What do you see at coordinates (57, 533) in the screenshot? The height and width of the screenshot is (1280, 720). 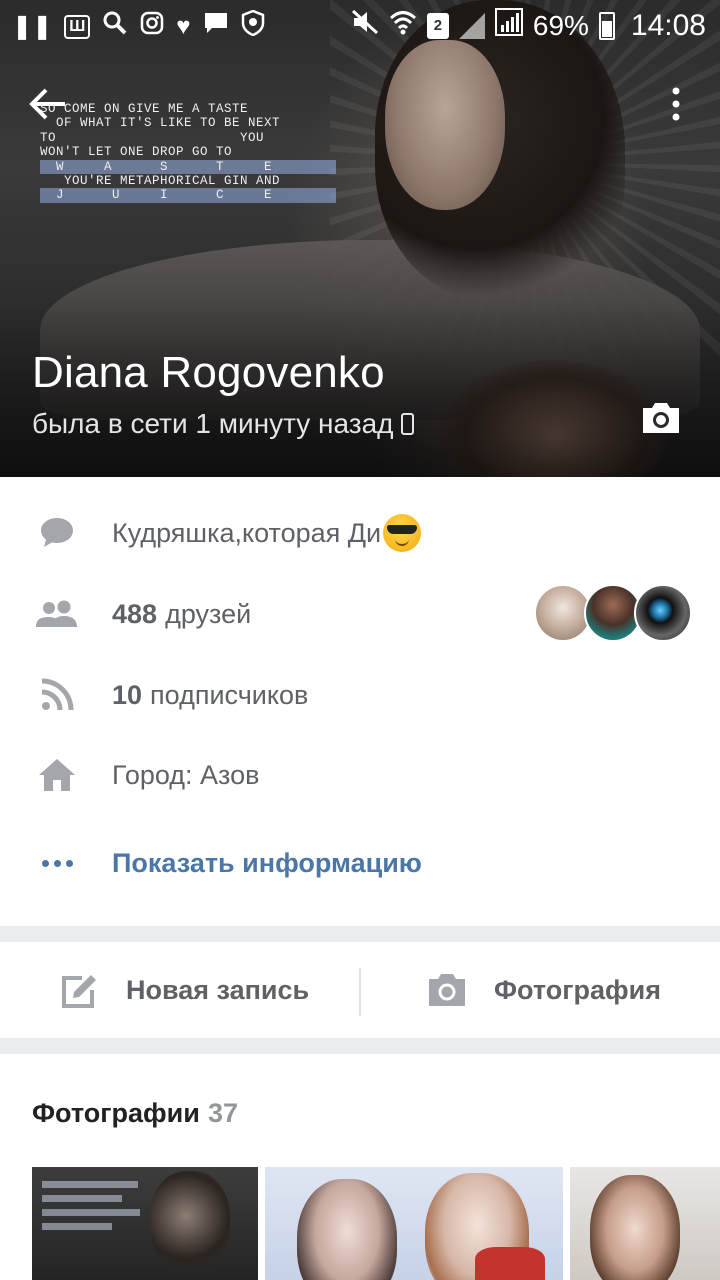 I see `speech-bubble-icon` at bounding box center [57, 533].